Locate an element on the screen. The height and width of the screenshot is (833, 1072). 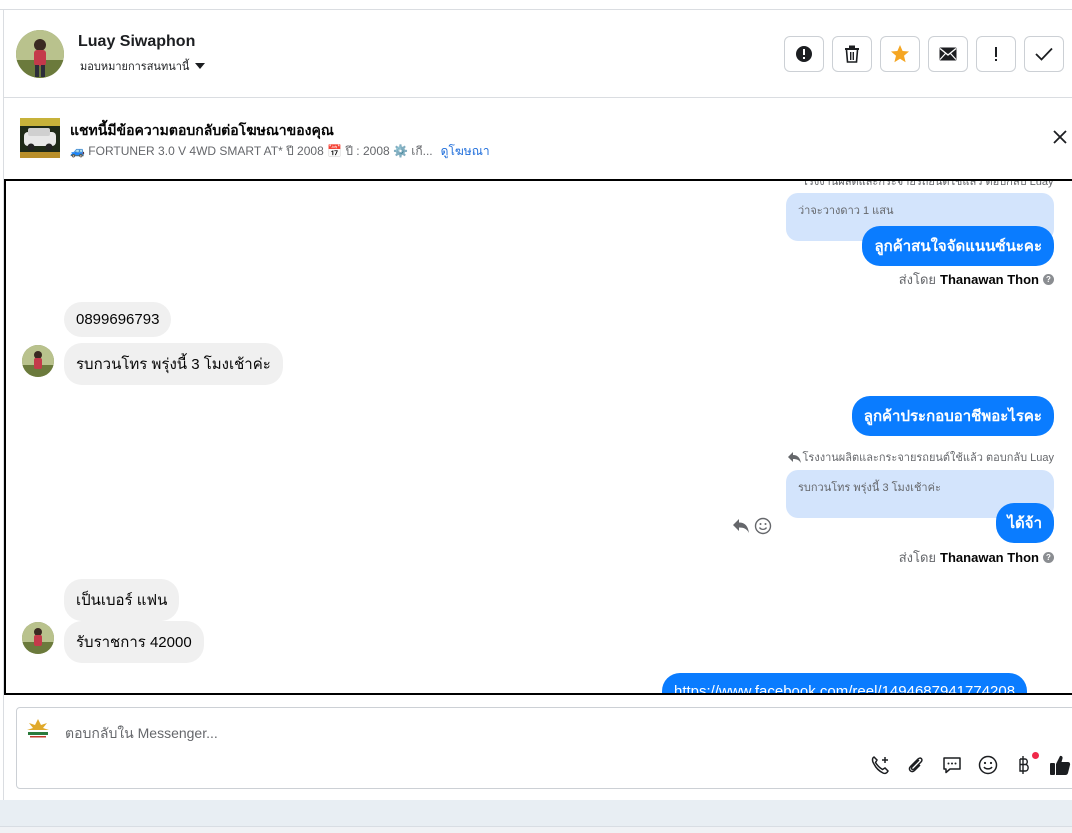
trash-icon is located at coordinates (852, 54).